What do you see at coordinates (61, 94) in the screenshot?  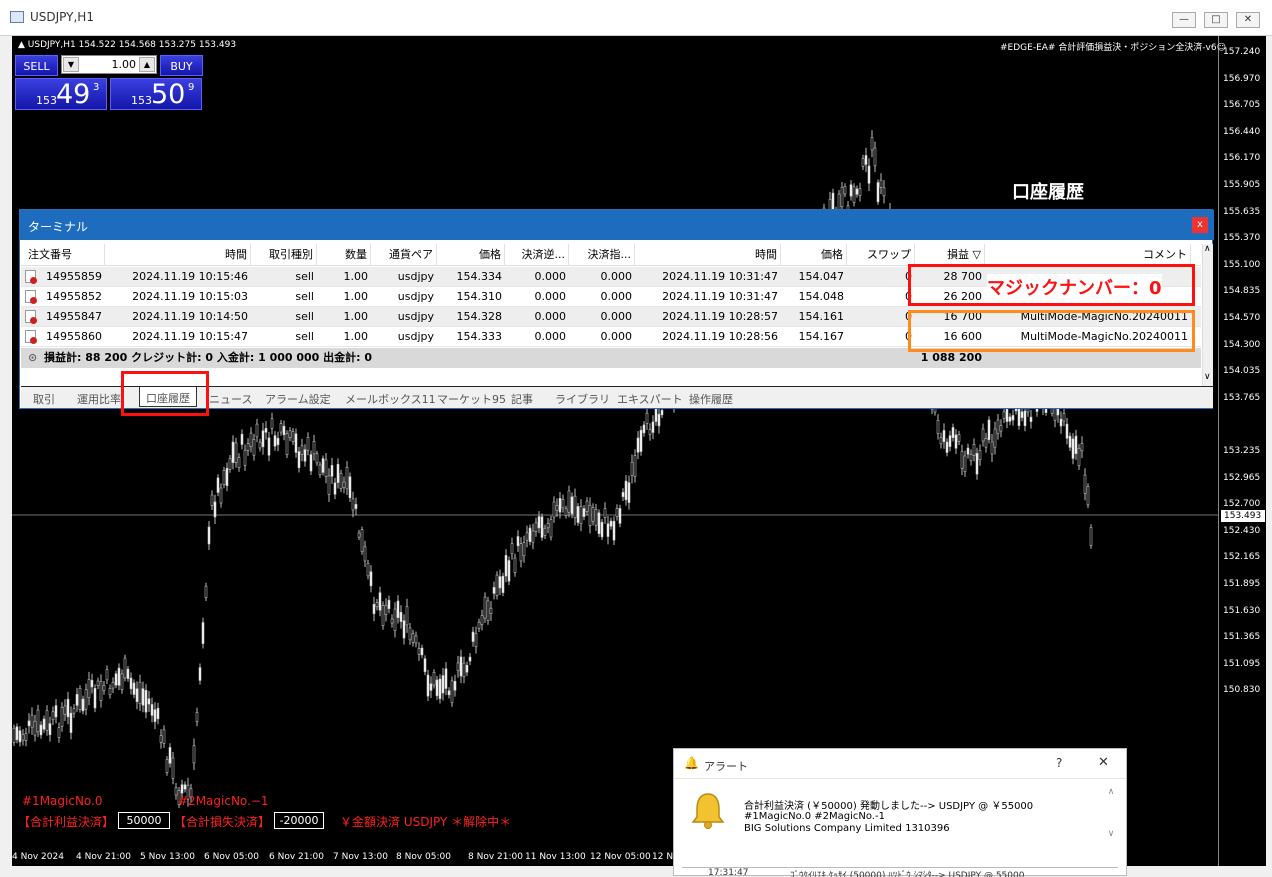 I see `sell-quote-button: 153 49 3` at bounding box center [61, 94].